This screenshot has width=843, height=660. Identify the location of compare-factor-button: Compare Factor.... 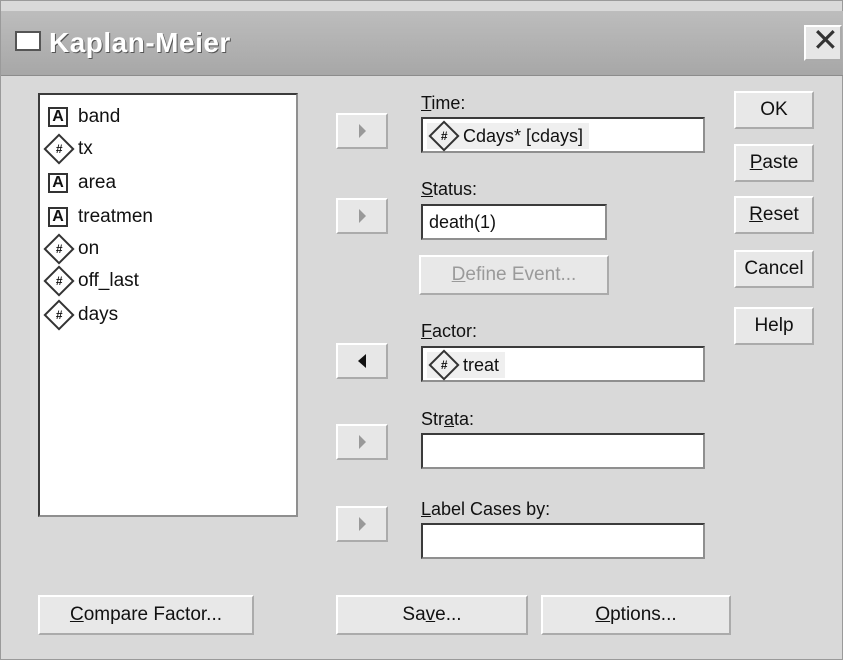
(146, 615).